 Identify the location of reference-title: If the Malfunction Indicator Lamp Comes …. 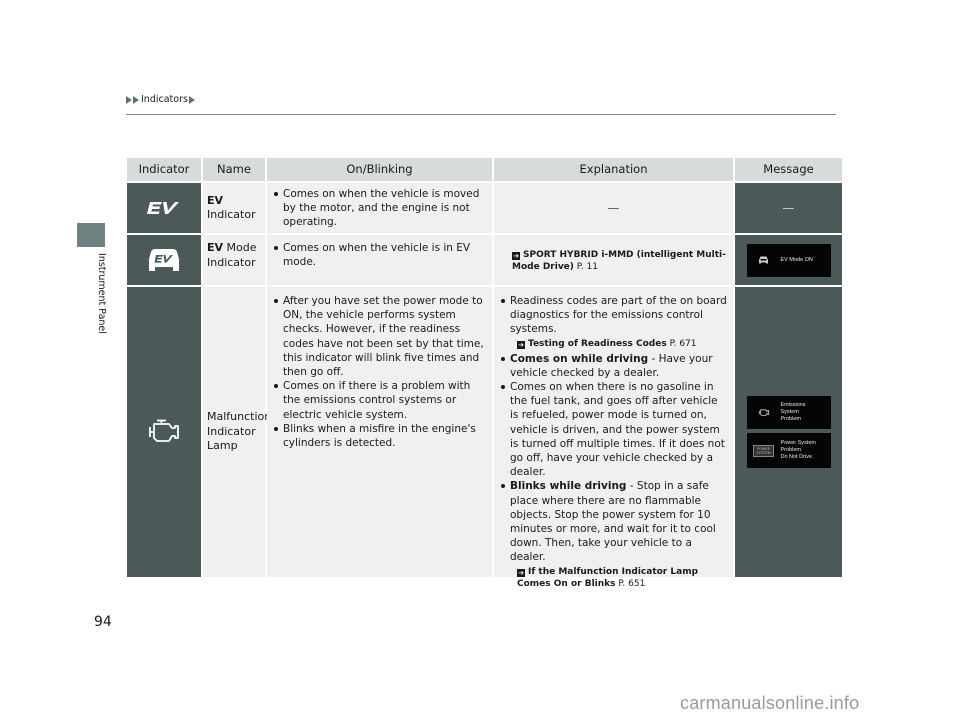
(608, 577).